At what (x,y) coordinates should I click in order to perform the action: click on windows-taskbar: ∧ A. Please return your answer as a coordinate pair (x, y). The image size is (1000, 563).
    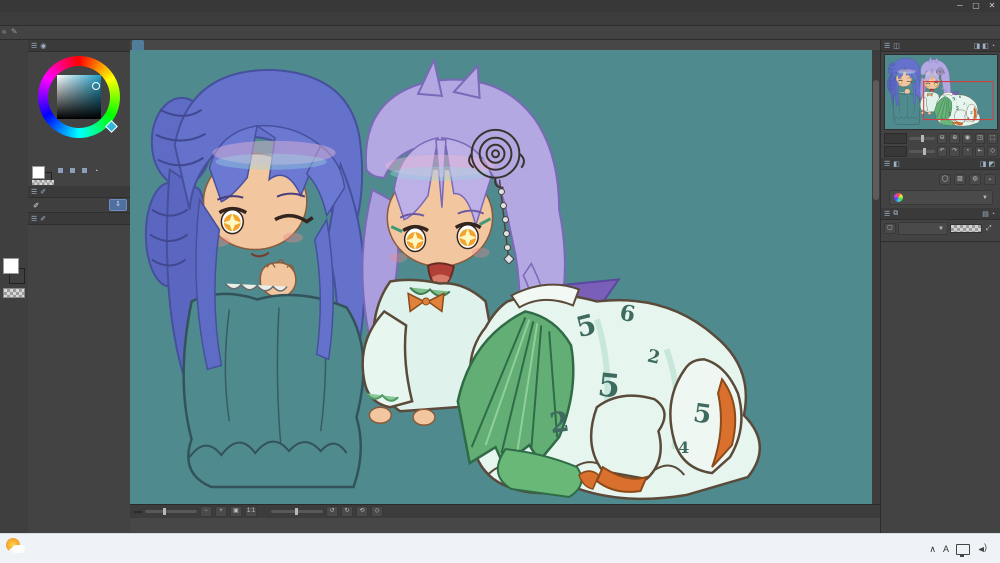
    Looking at the image, I should click on (500, 548).